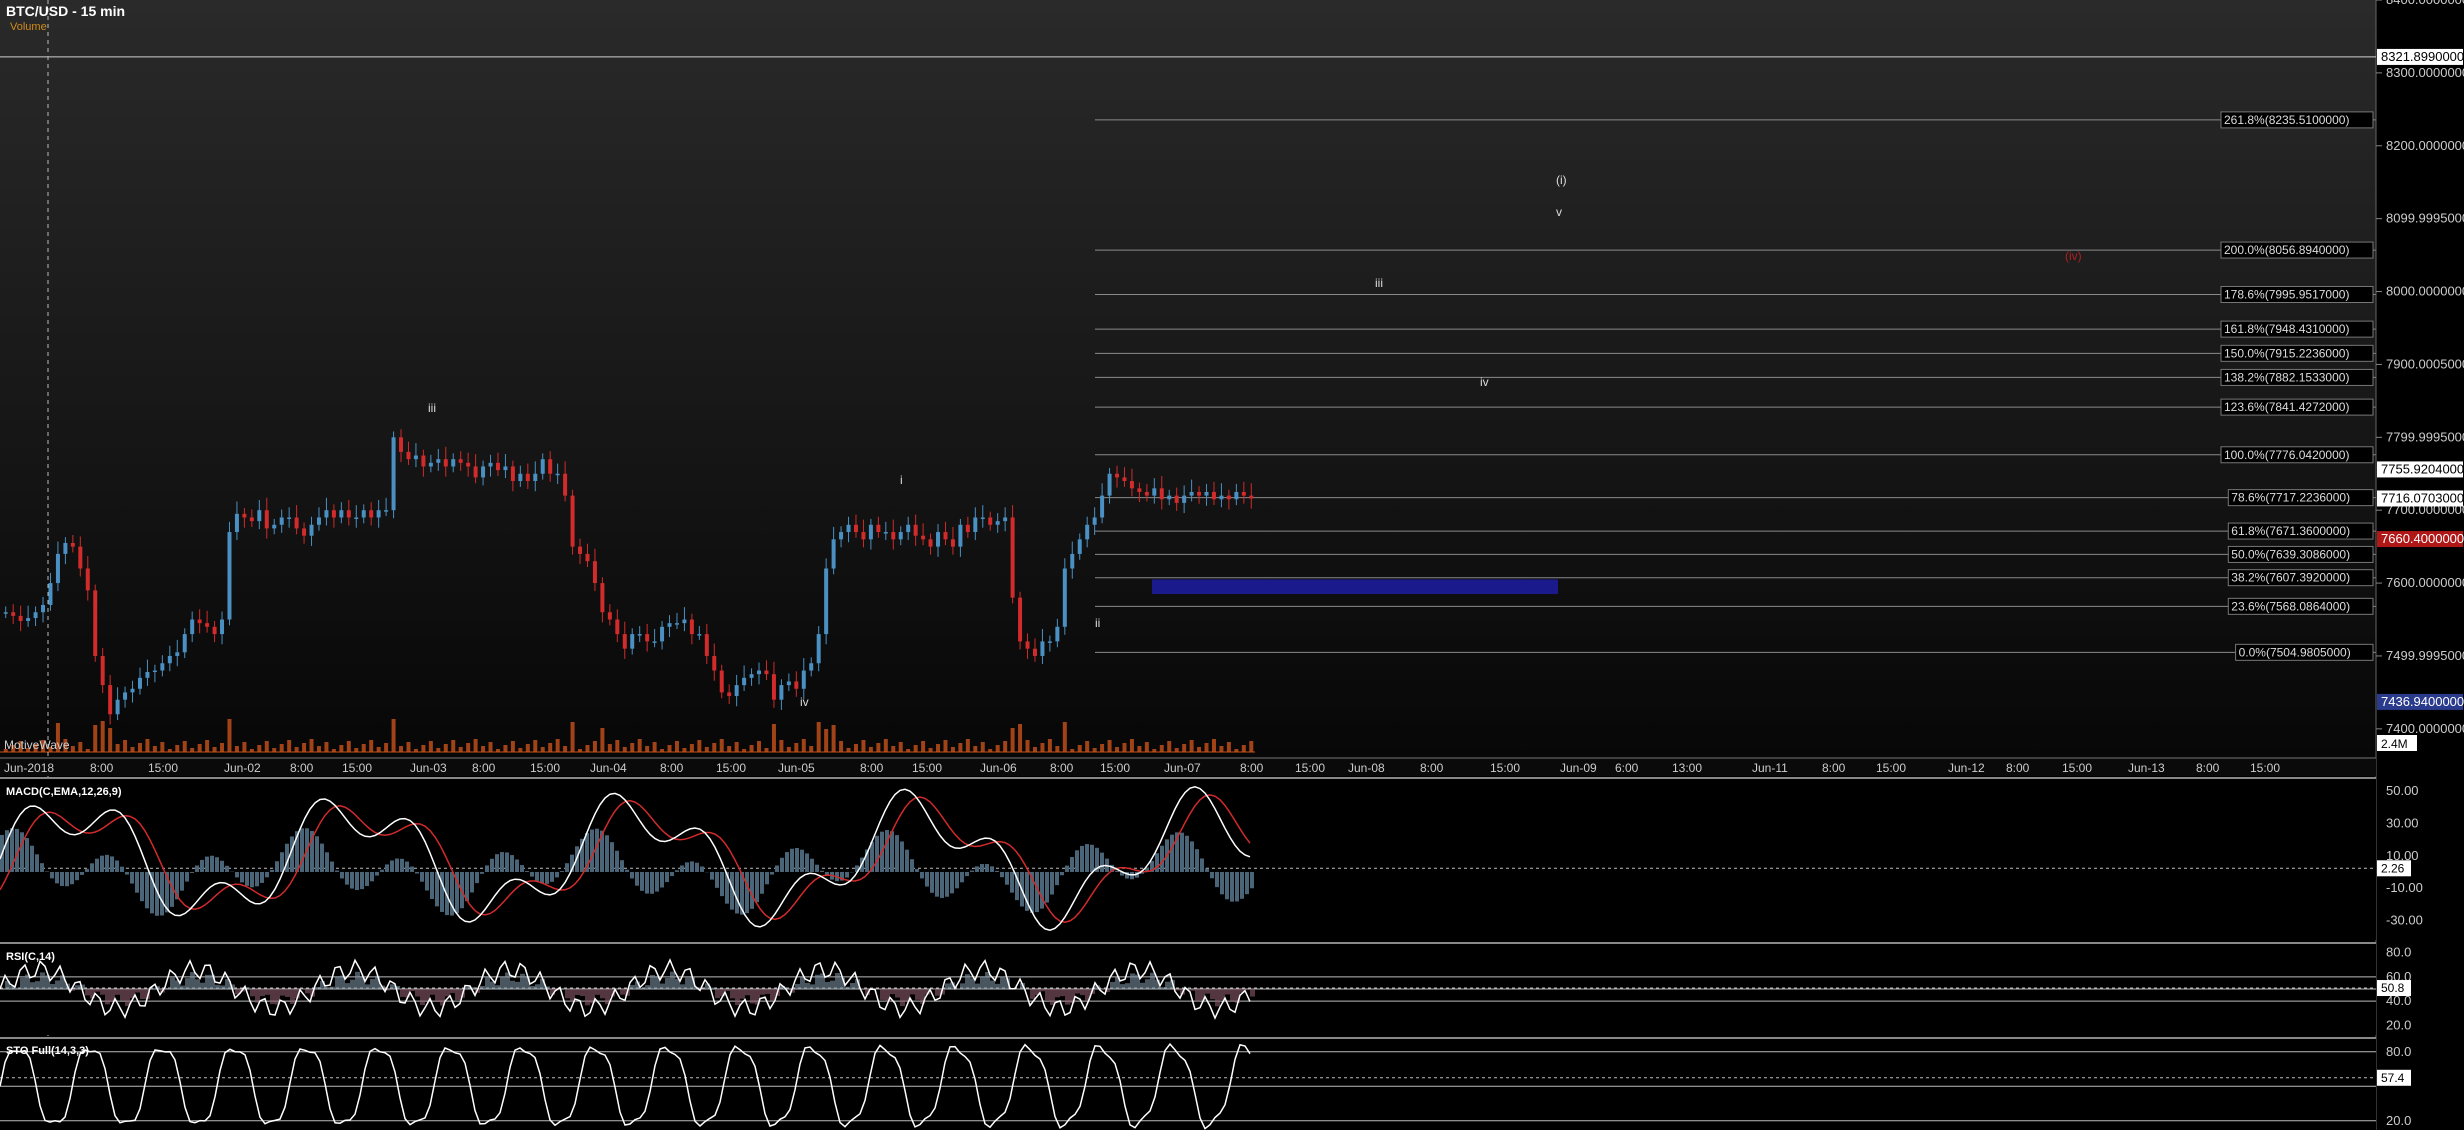 The height and width of the screenshot is (1130, 2464). I want to click on wave-label: (i), so click(1561, 180).